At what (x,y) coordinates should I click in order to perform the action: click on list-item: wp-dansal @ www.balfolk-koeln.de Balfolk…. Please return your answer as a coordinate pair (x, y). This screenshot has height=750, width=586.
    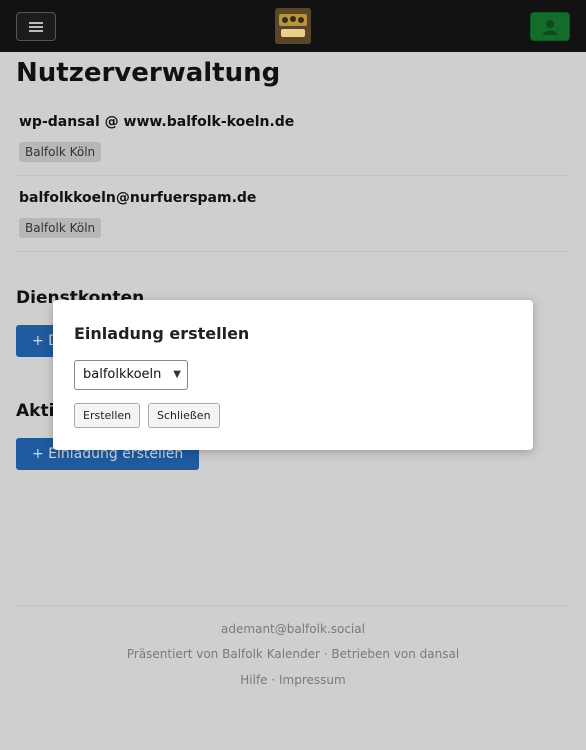
    Looking at the image, I should click on (293, 138).